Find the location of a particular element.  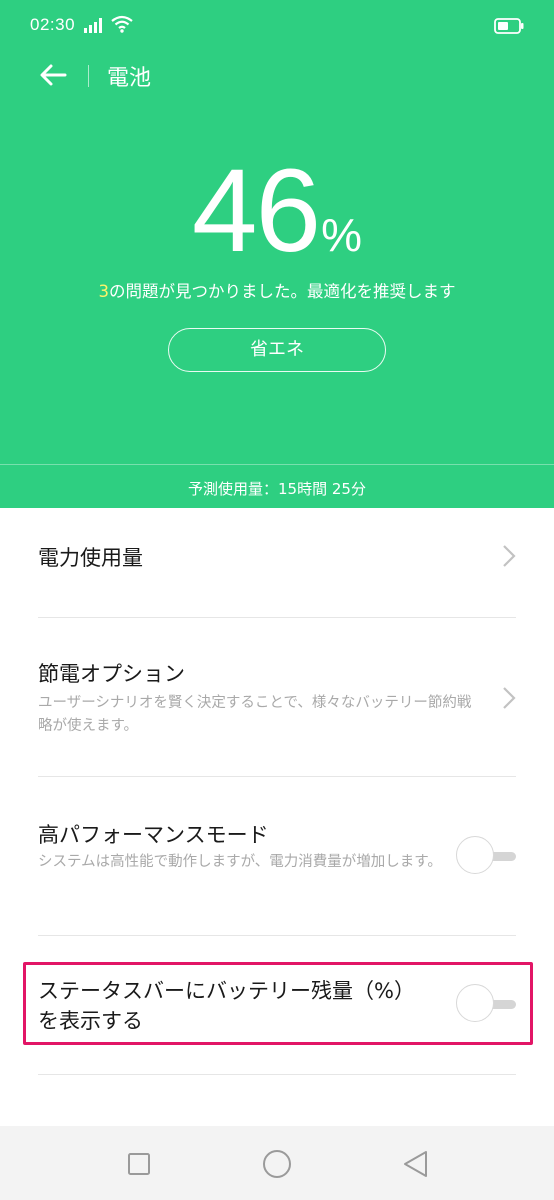

status-time: 02:30 is located at coordinates (53, 24).